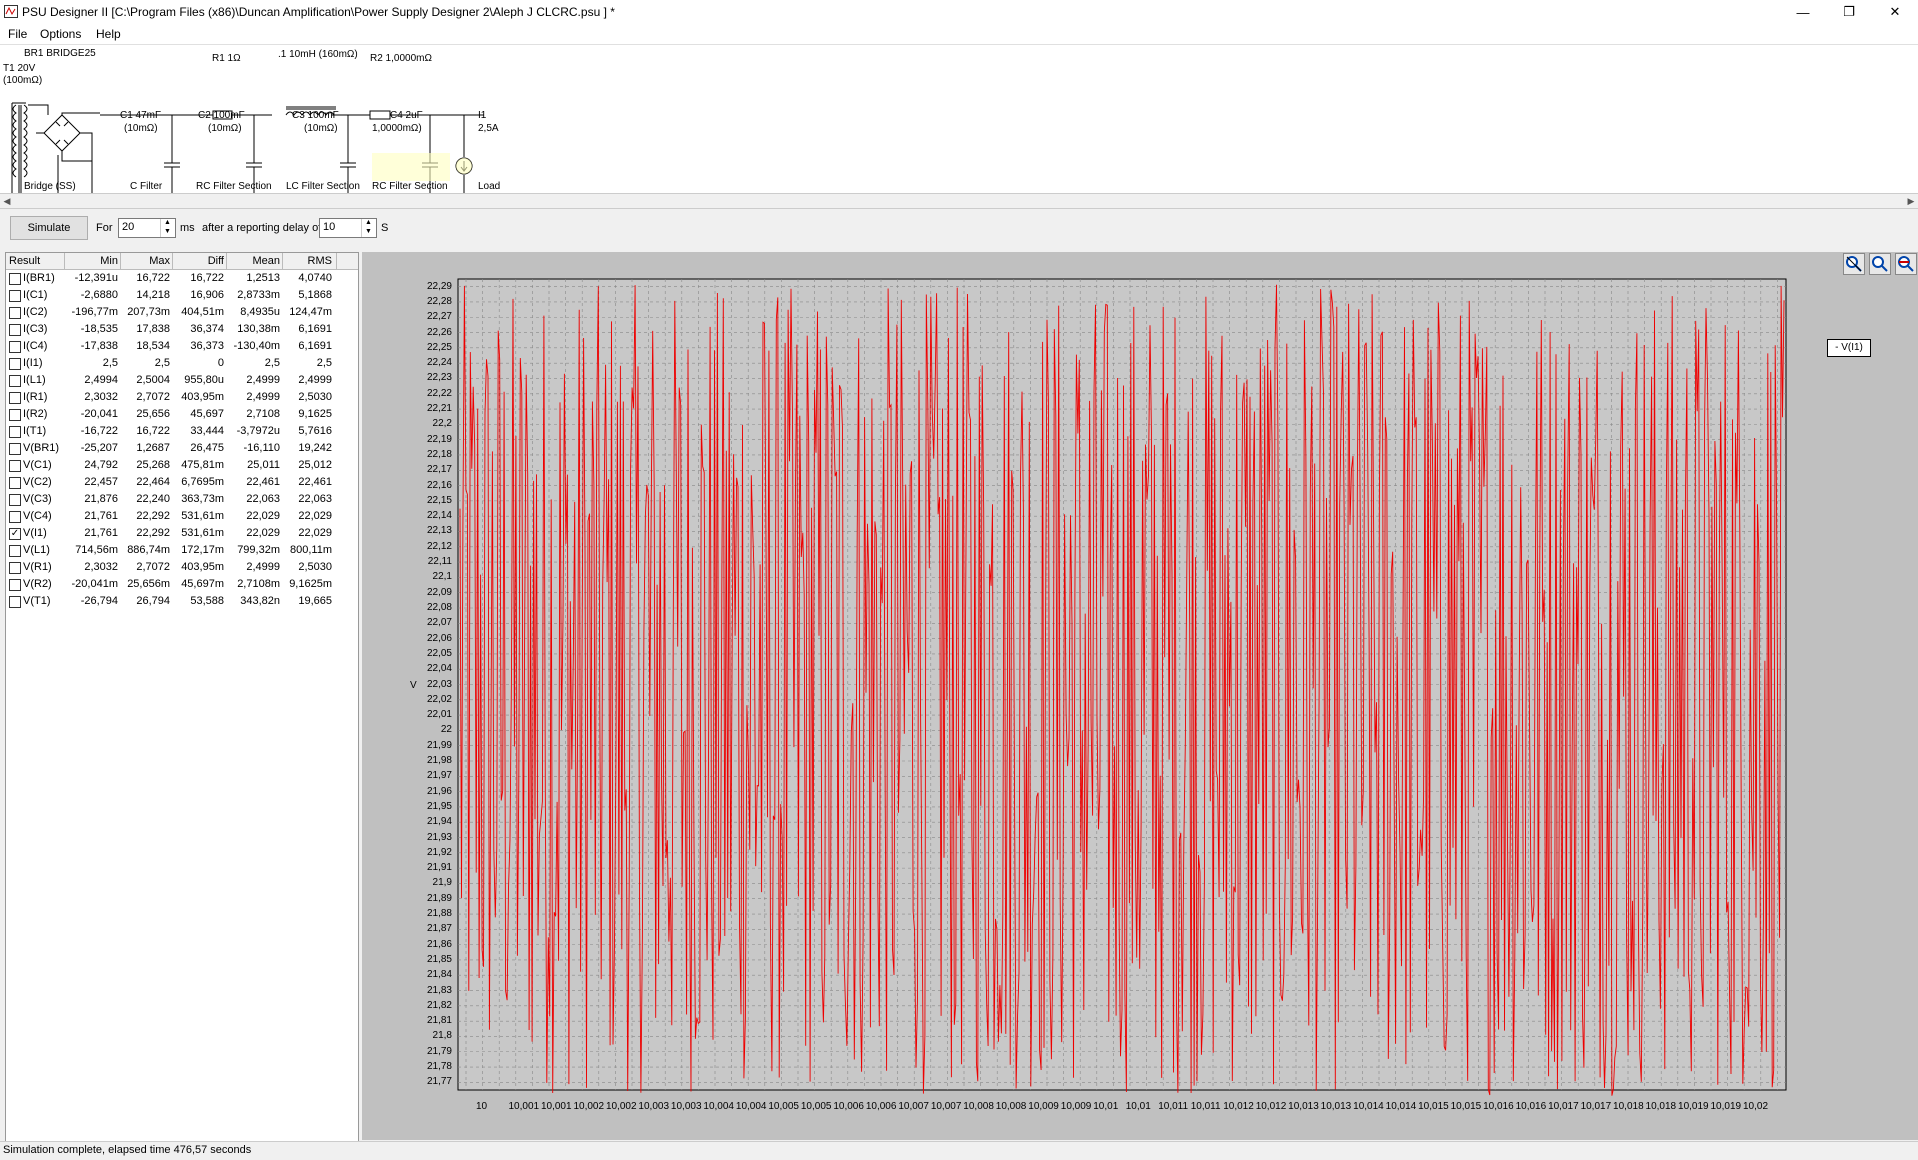  I want to click on col-min: Min, so click(92, 262).